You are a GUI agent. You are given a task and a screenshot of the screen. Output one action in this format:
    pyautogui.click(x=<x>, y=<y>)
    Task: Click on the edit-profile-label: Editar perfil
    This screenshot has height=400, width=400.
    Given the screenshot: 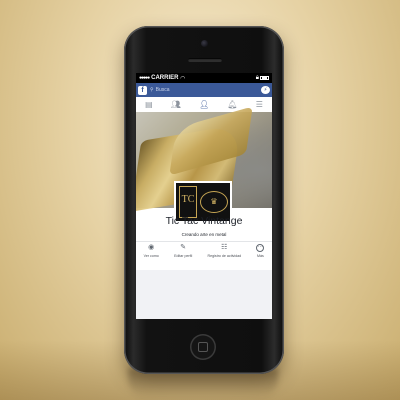 What is the action you would take?
    pyautogui.click(x=183, y=256)
    